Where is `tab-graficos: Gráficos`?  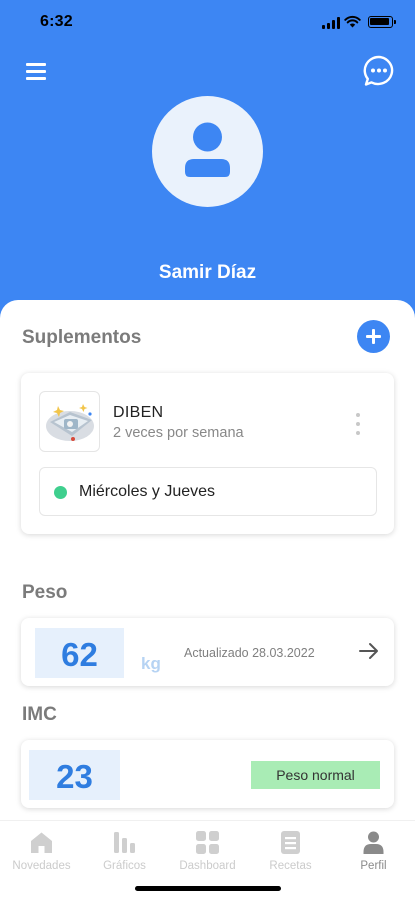
tab-graficos: Gráficos is located at coordinates (124, 852).